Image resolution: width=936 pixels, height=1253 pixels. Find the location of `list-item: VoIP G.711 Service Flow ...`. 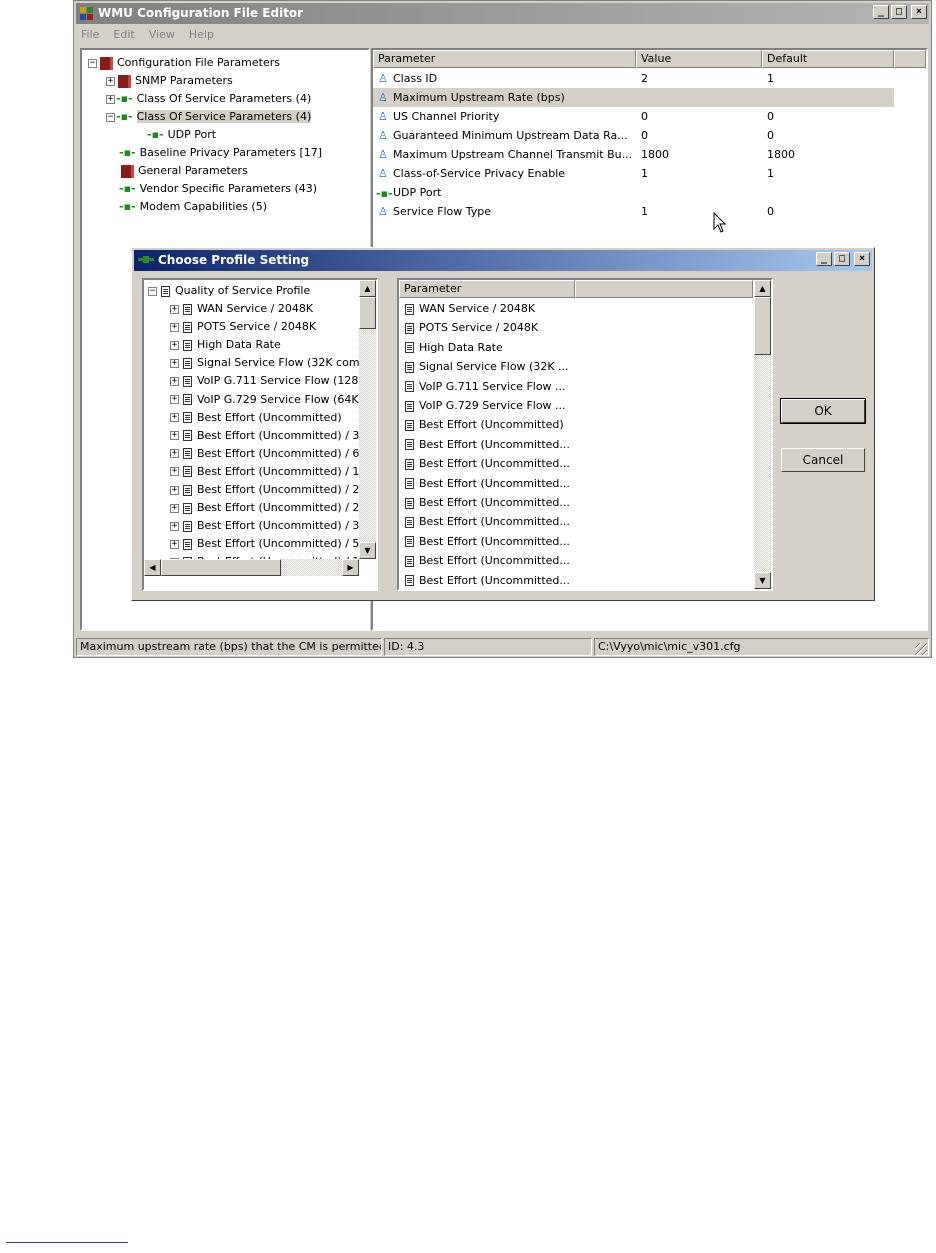

list-item: VoIP G.711 Service Flow ... is located at coordinates (483, 387).